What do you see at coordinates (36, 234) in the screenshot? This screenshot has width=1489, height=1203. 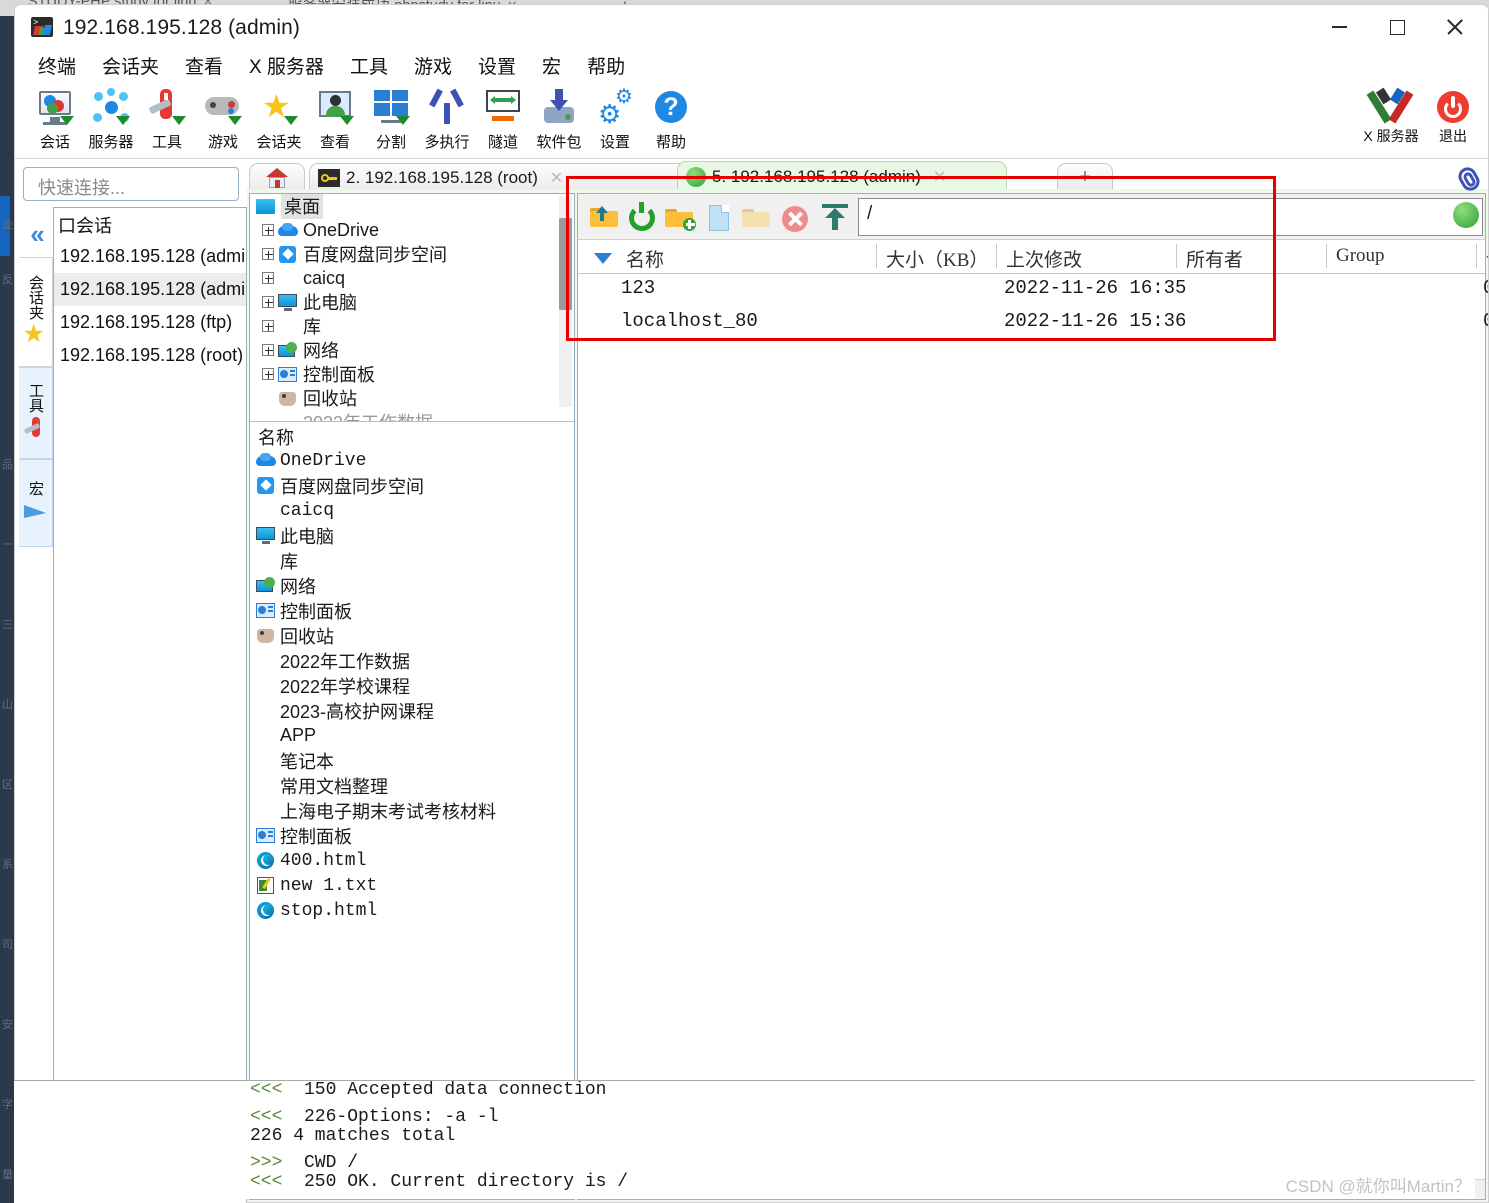 I see `collapse-sidebar-button: «` at bounding box center [36, 234].